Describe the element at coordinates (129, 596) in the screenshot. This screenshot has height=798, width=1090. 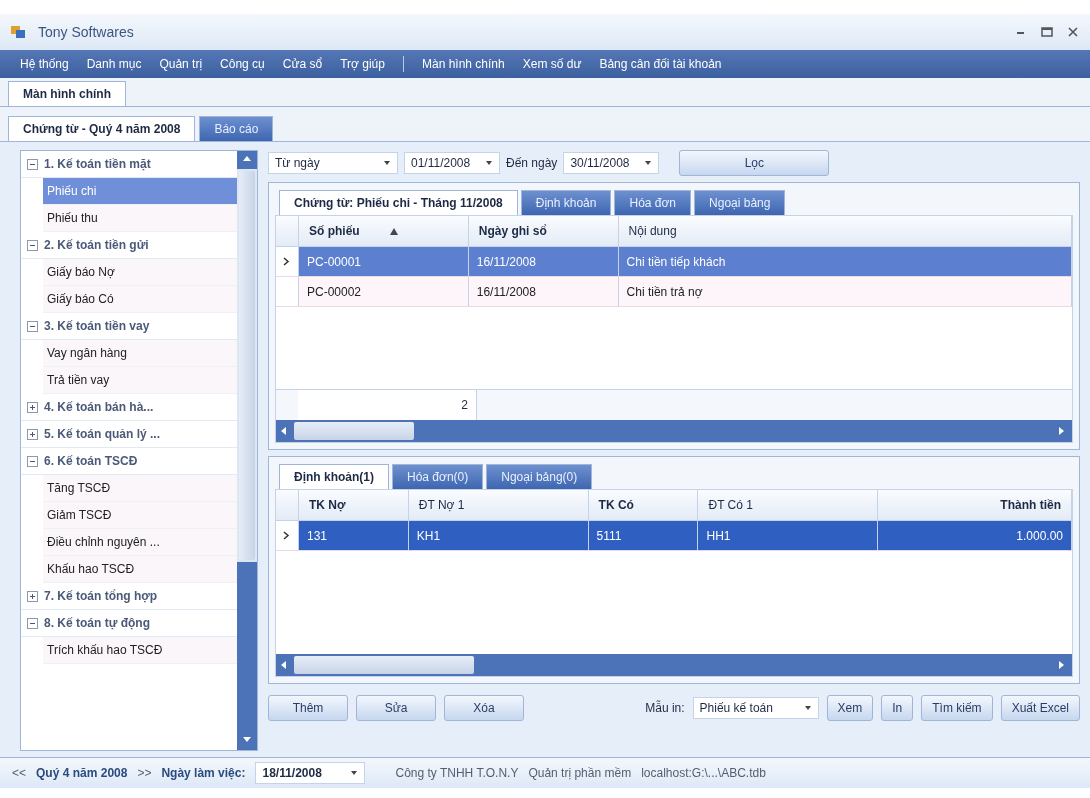
I see `tree-group: 7. Kế toán tổng hợp` at that location.